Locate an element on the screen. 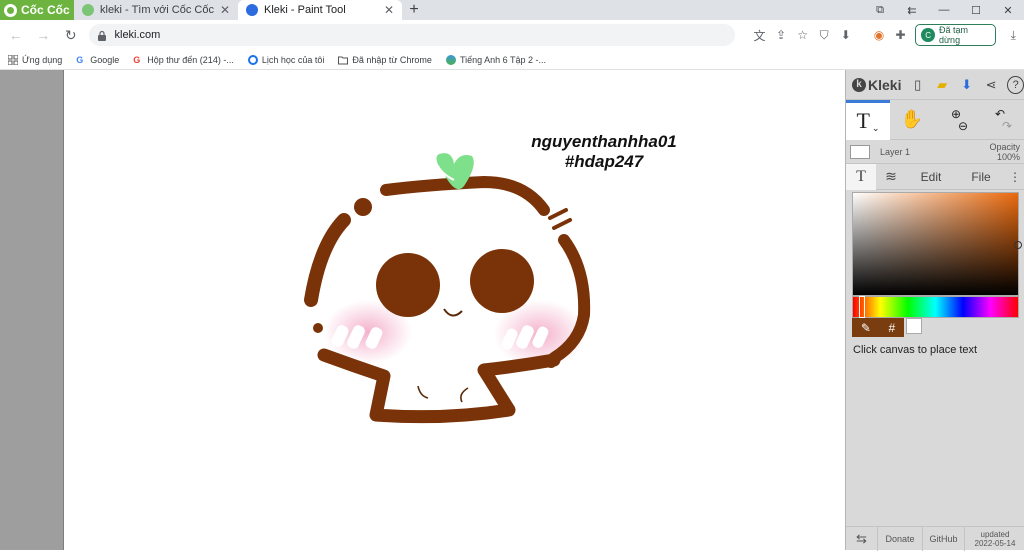  text-tool-button: T ⌄ is located at coordinates (868, 119).